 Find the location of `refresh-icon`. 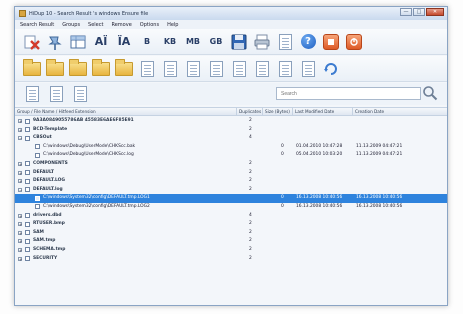

refresh-icon is located at coordinates (331, 69).